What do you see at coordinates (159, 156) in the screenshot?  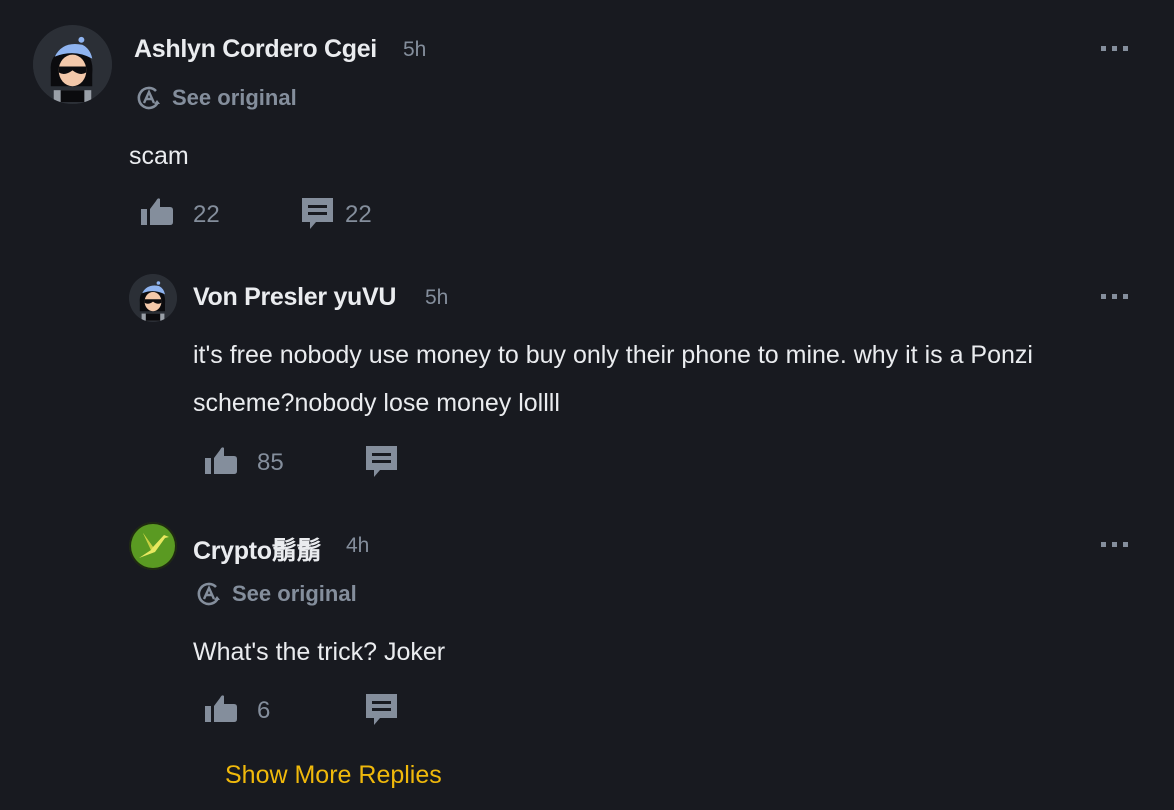 I see `comment-text: scam` at bounding box center [159, 156].